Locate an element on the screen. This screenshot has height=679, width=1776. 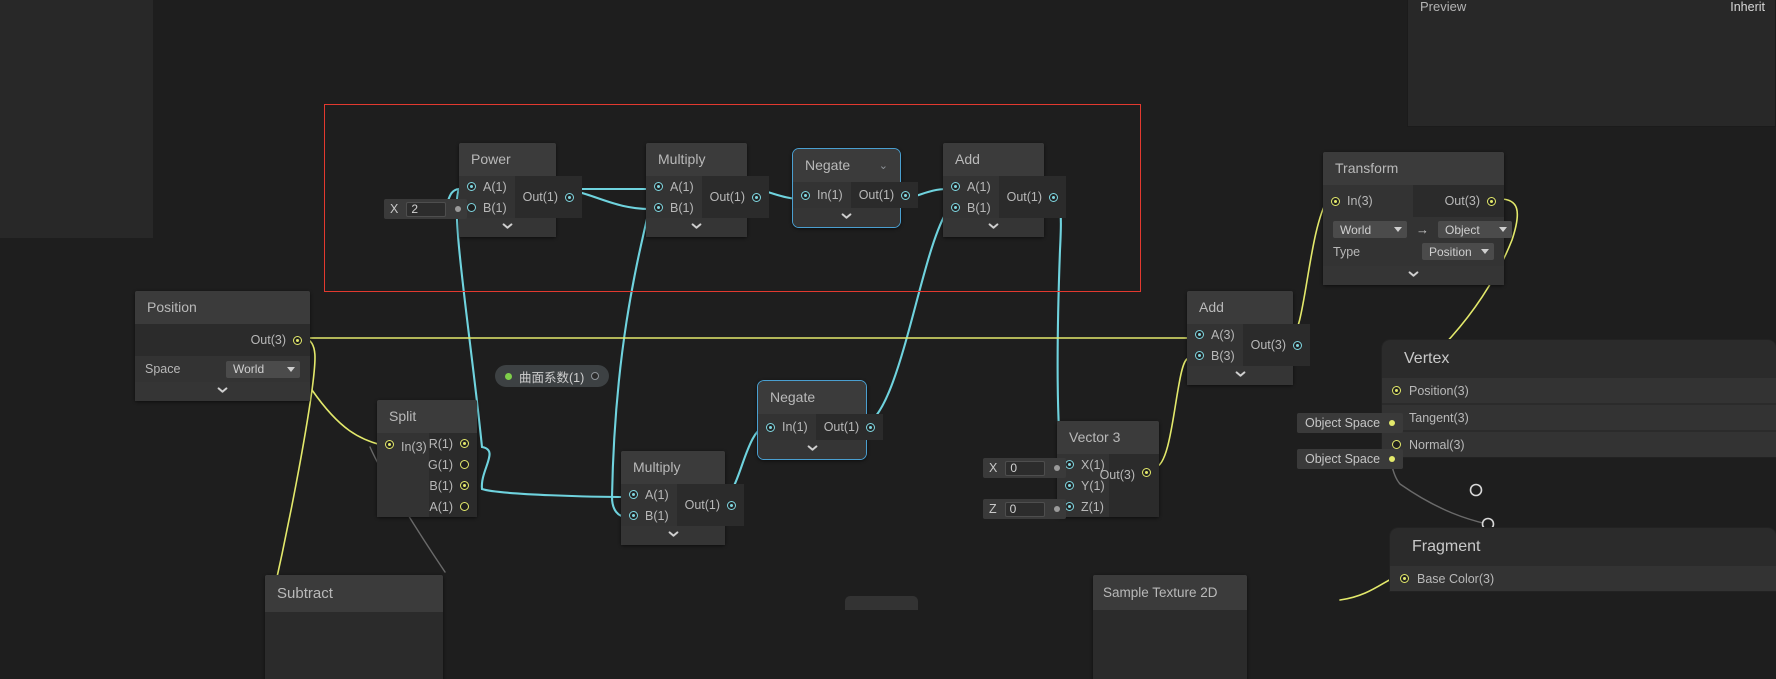
node-multiply-top: Multiply A(1) B(1) Out(1) is located at coordinates (708, 190).